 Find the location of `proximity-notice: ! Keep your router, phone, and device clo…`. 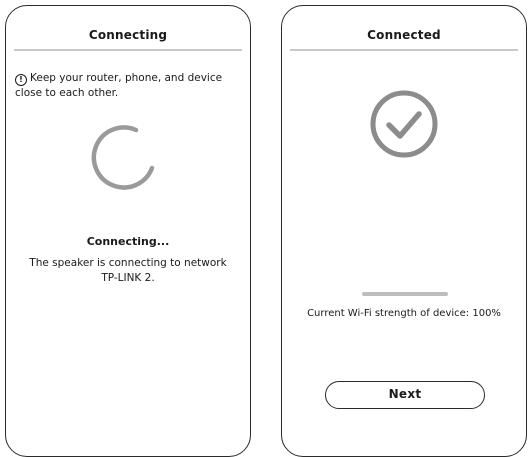

proximity-notice: ! Keep your router, phone, and device clo… is located at coordinates (128, 86).